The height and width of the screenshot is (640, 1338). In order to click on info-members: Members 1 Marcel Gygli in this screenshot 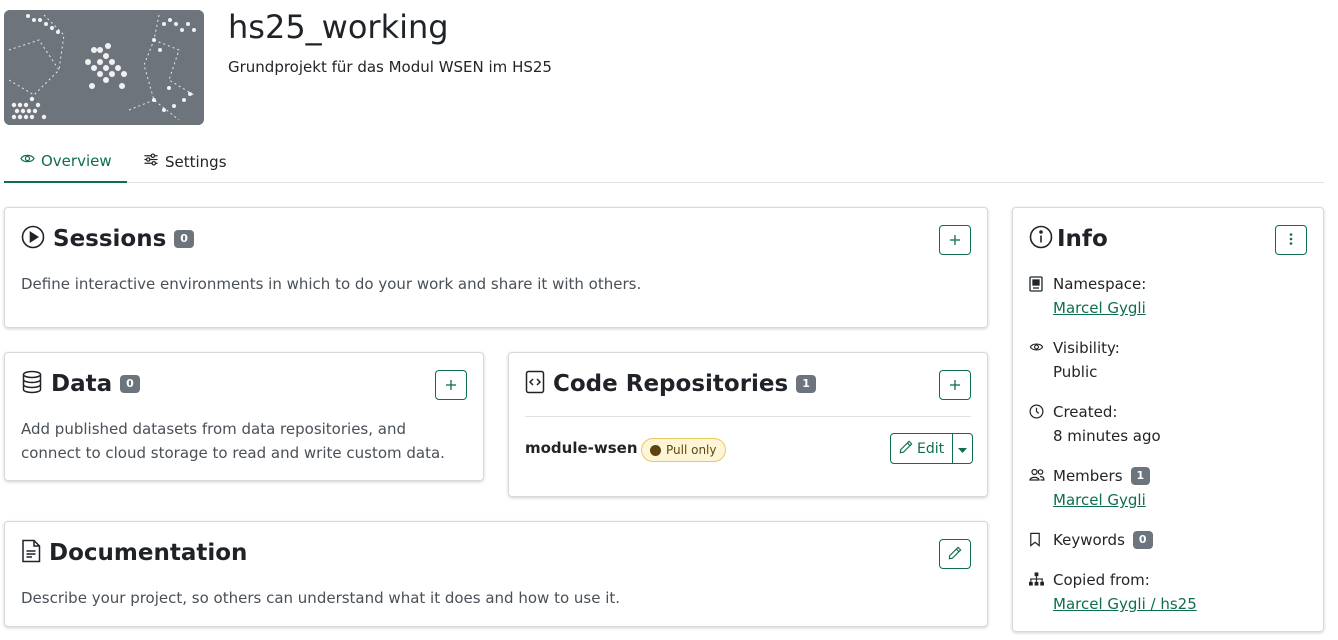, I will do `click(1090, 488)`.